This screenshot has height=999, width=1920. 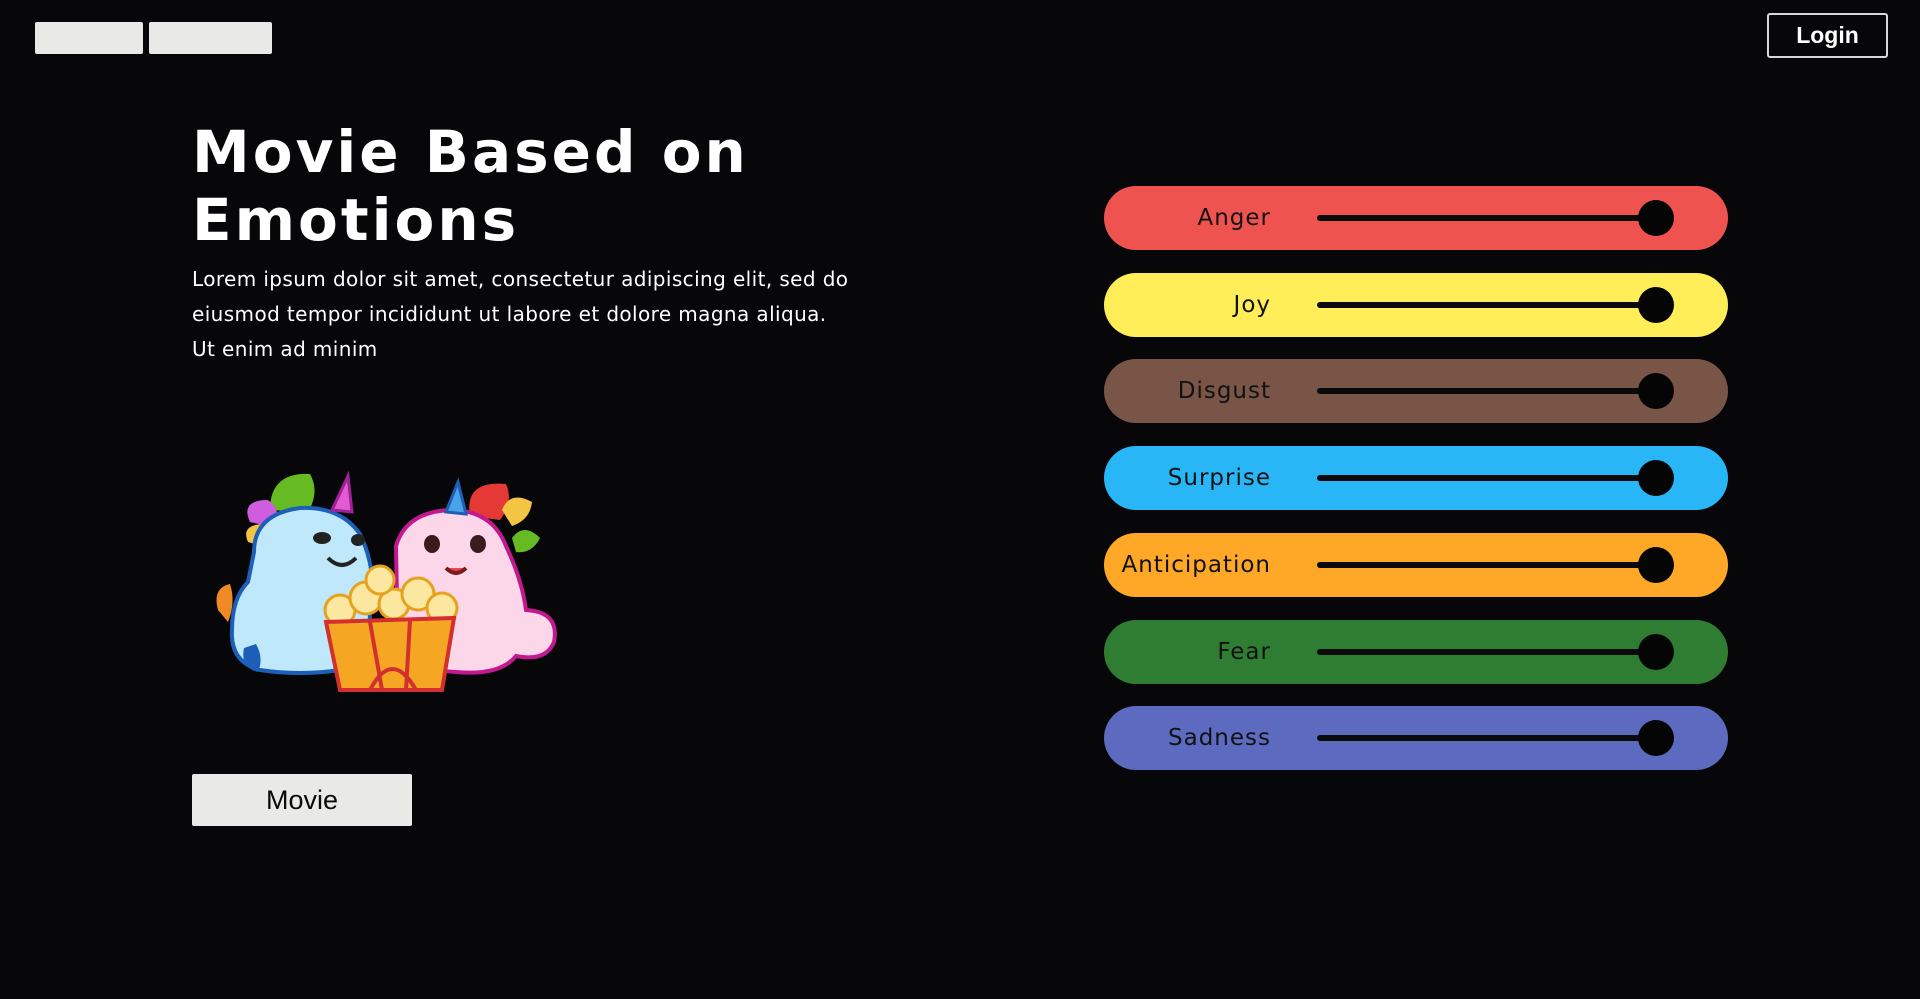 I want to click on emotion-row-surprise: Surprise, so click(x=1416, y=478).